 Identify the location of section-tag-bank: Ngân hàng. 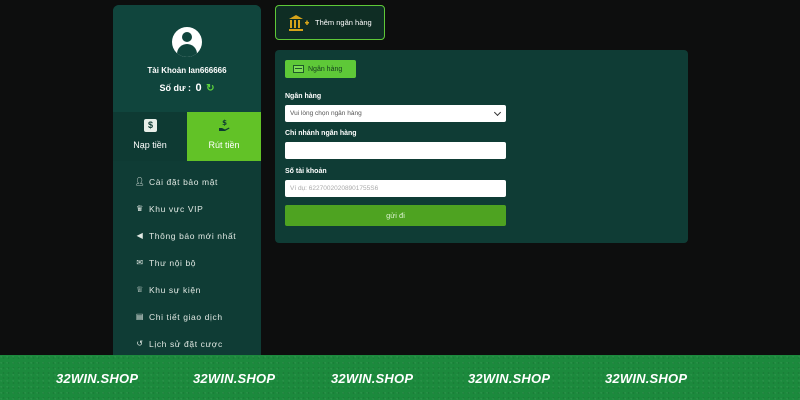
(320, 69).